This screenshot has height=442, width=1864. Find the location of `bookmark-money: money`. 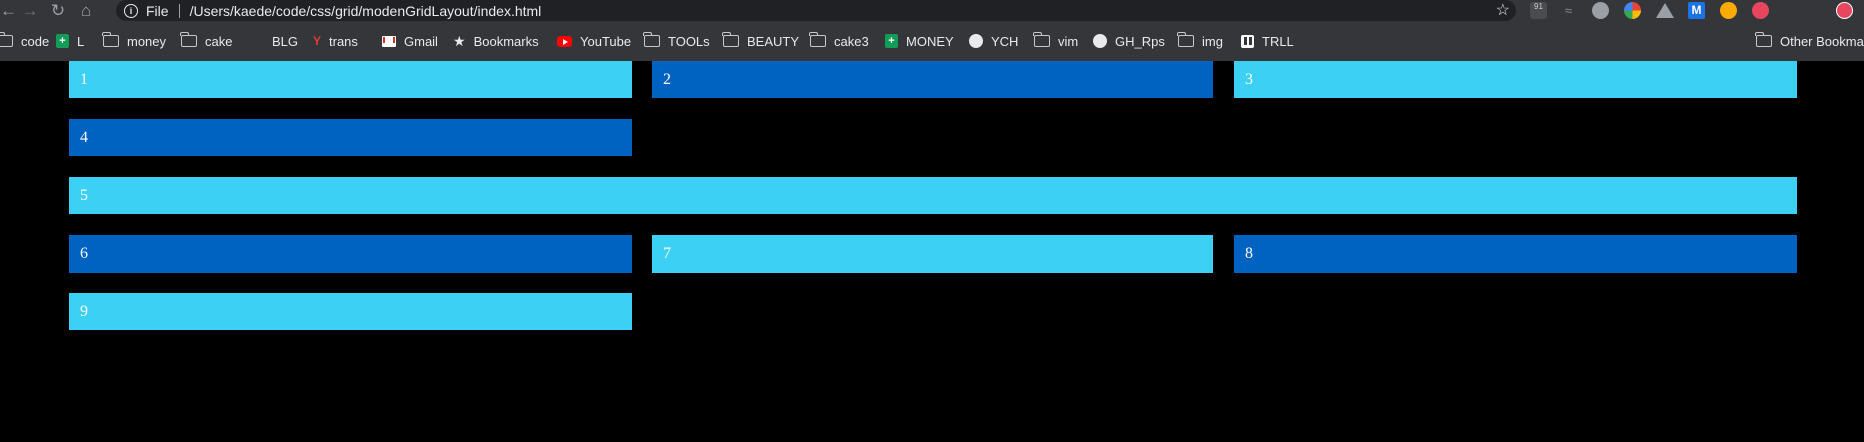

bookmark-money: money is located at coordinates (134, 41).